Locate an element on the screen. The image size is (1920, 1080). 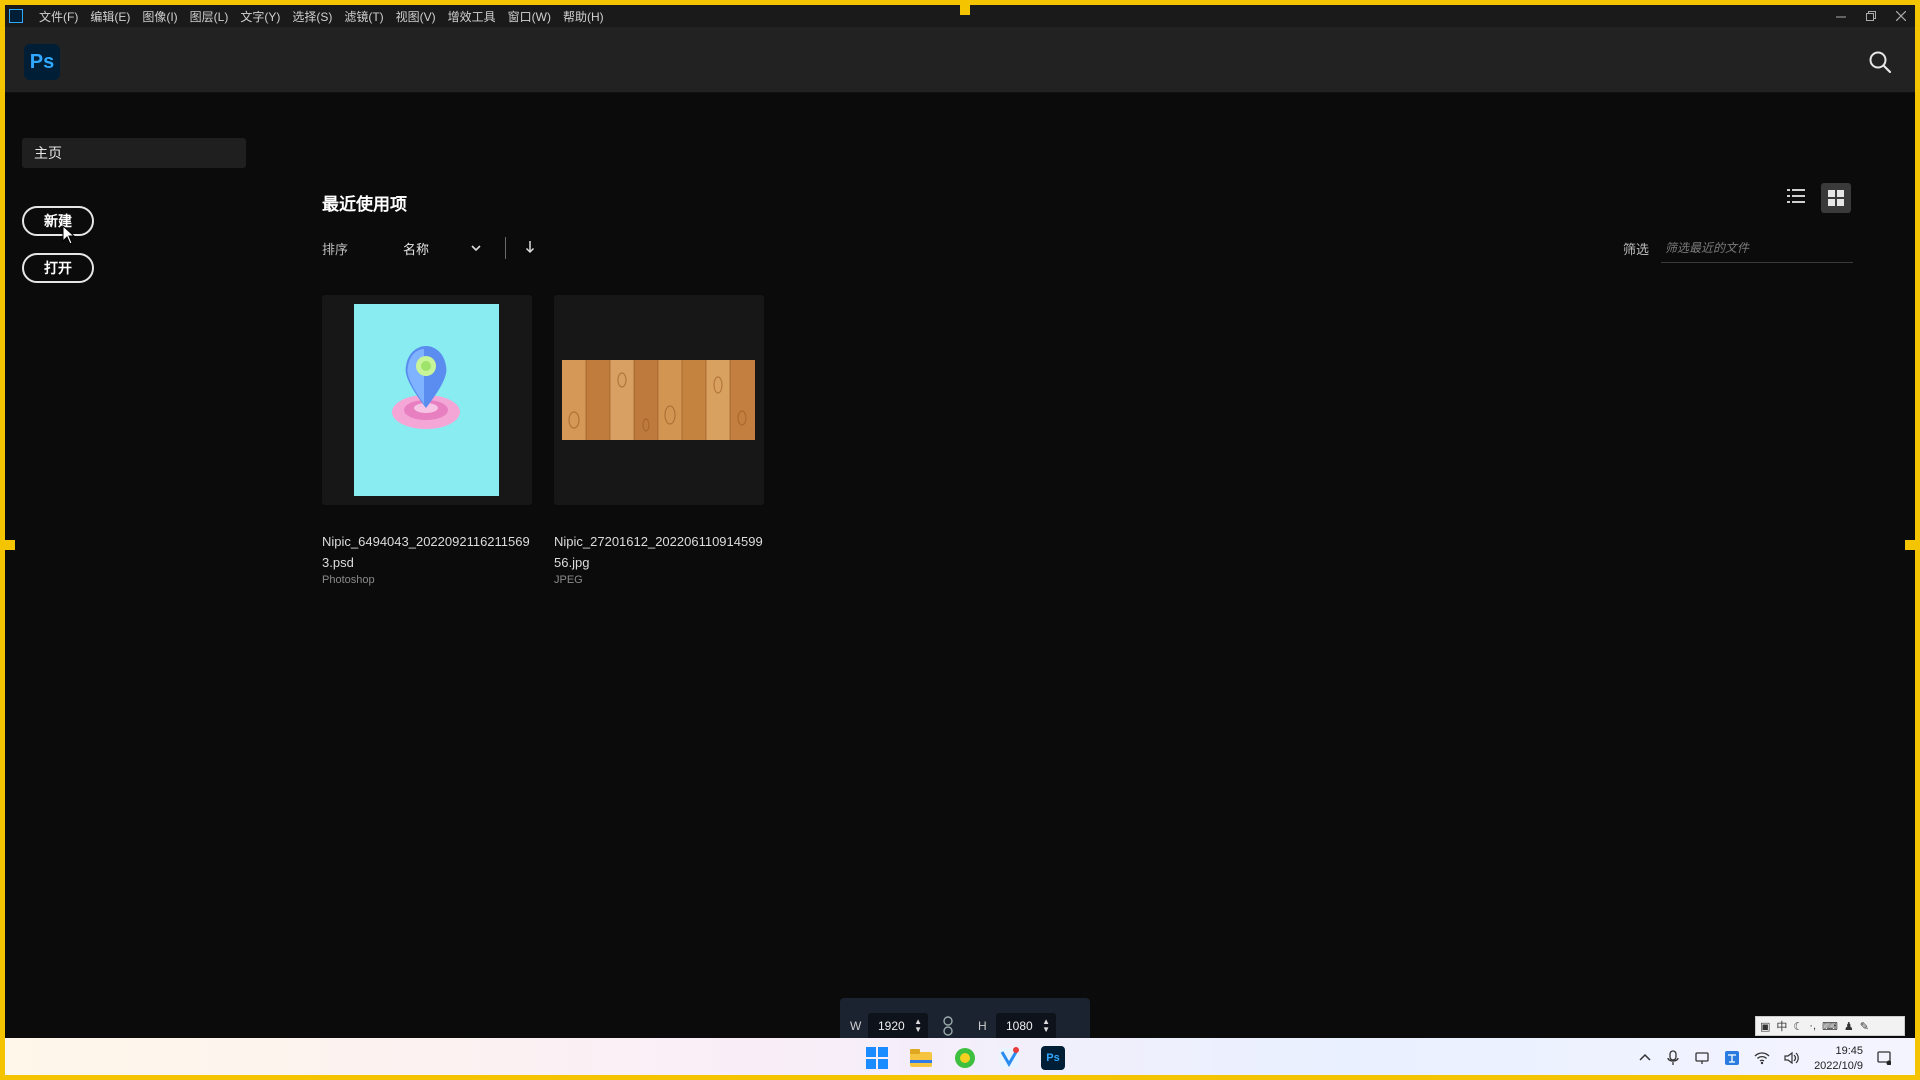
restore-icon is located at coordinates (1871, 16).